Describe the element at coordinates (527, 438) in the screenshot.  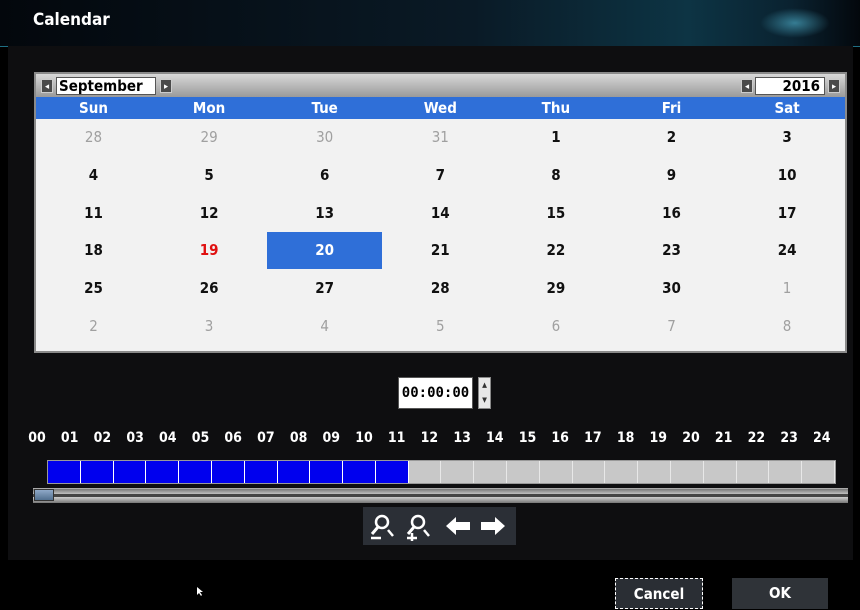
I see `hour-label: 15` at that location.